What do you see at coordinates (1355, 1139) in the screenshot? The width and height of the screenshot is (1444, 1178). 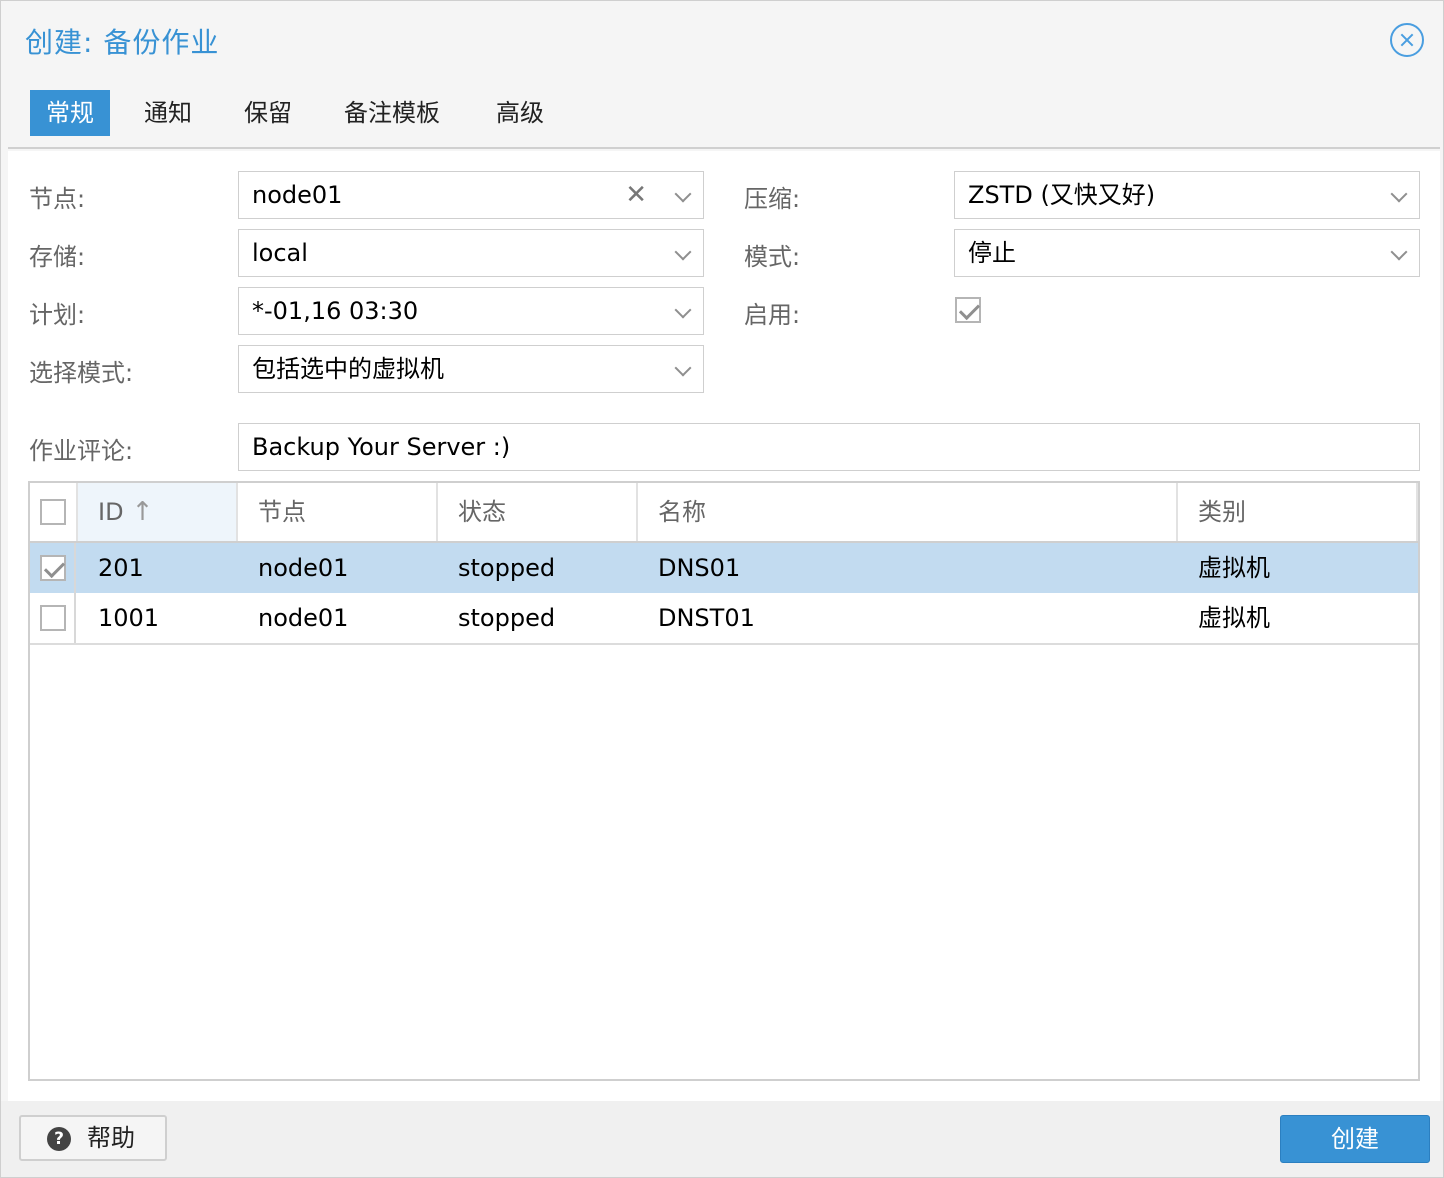 I see `create-button: 创建` at bounding box center [1355, 1139].